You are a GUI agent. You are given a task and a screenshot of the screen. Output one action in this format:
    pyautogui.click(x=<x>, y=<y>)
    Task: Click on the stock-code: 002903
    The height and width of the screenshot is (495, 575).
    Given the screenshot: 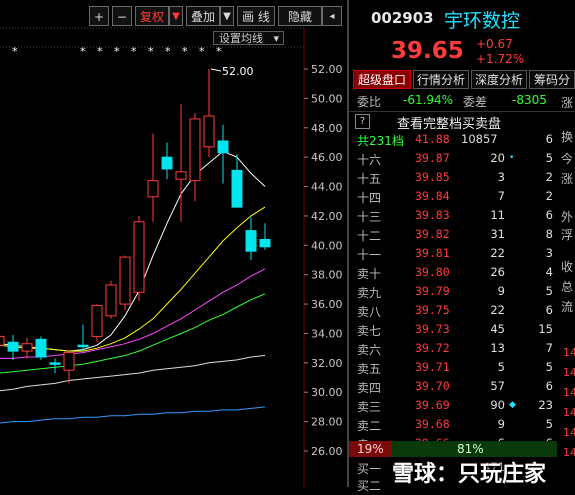 What is the action you would take?
    pyautogui.click(x=402, y=18)
    